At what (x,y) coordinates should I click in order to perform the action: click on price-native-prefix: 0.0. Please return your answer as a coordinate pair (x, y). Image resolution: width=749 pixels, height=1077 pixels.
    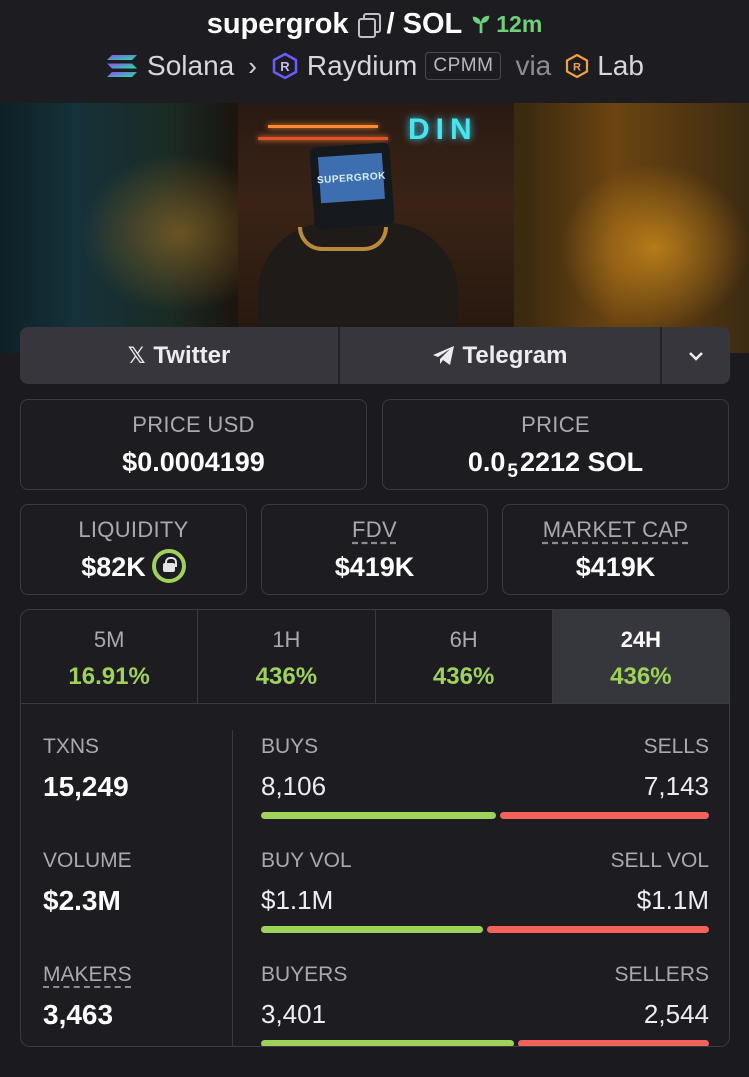
    Looking at the image, I should click on (486, 462).